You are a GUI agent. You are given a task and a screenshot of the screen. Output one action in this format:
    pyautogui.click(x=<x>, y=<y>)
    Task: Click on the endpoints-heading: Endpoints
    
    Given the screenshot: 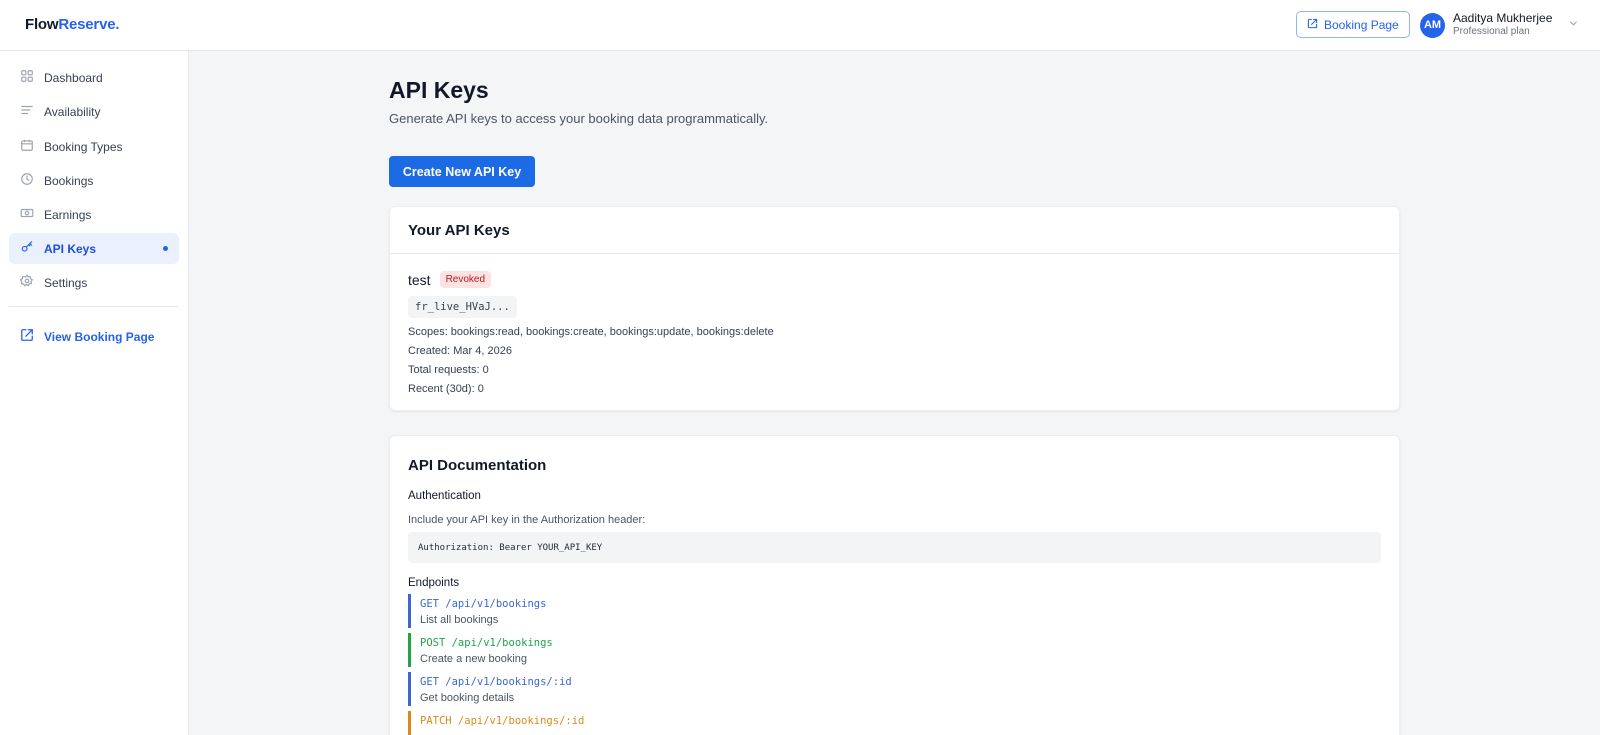 What is the action you would take?
    pyautogui.click(x=434, y=583)
    